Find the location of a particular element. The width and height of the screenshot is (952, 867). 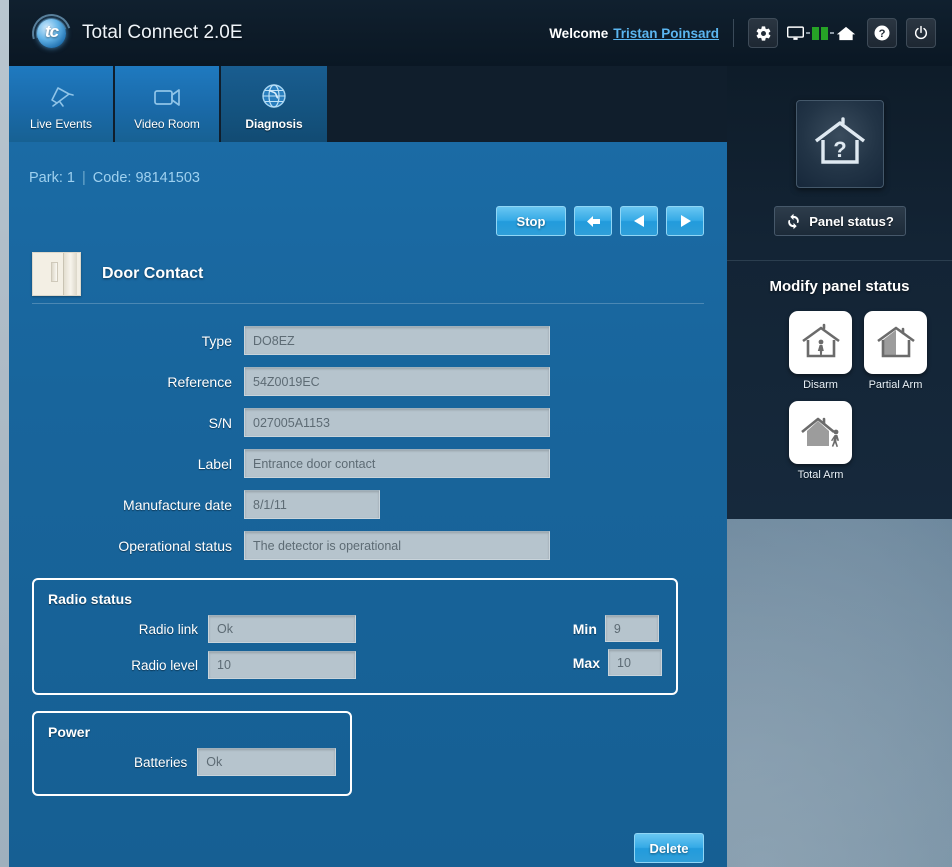

logo-text: tc is located at coordinates (51, 31).